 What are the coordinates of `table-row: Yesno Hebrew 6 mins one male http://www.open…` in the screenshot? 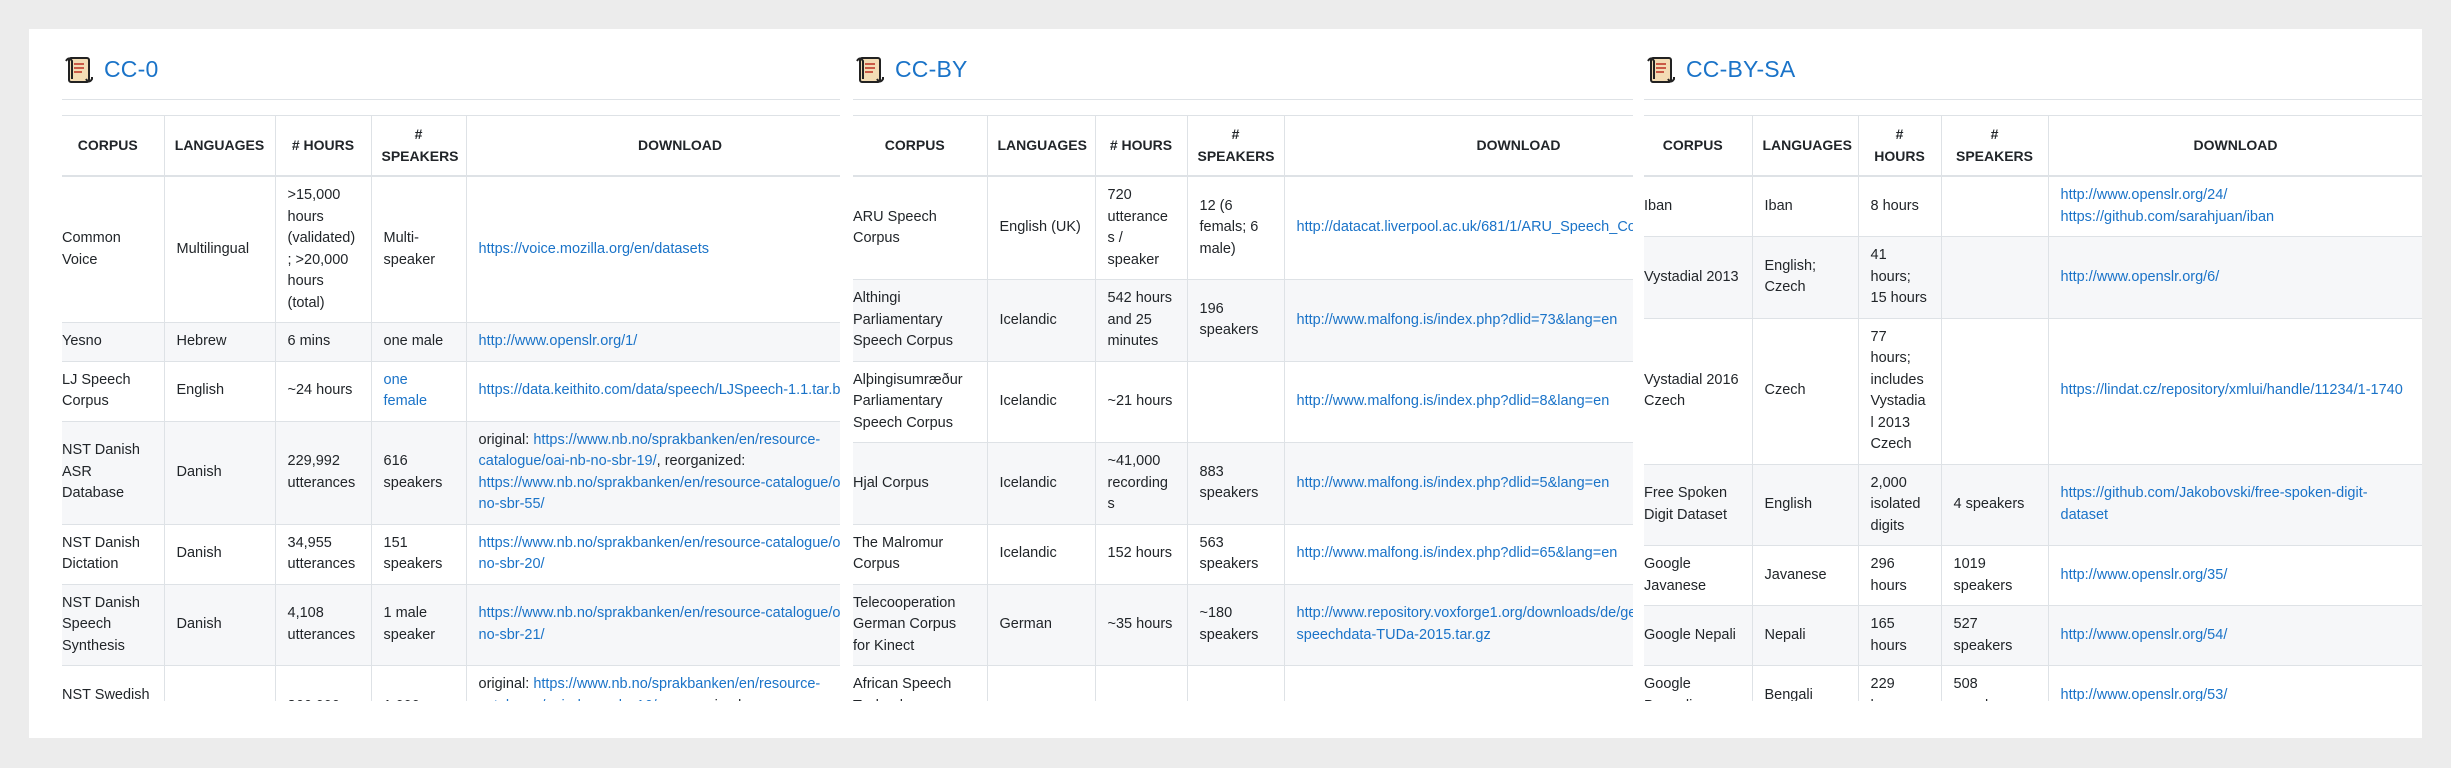 It's located at (451, 342).